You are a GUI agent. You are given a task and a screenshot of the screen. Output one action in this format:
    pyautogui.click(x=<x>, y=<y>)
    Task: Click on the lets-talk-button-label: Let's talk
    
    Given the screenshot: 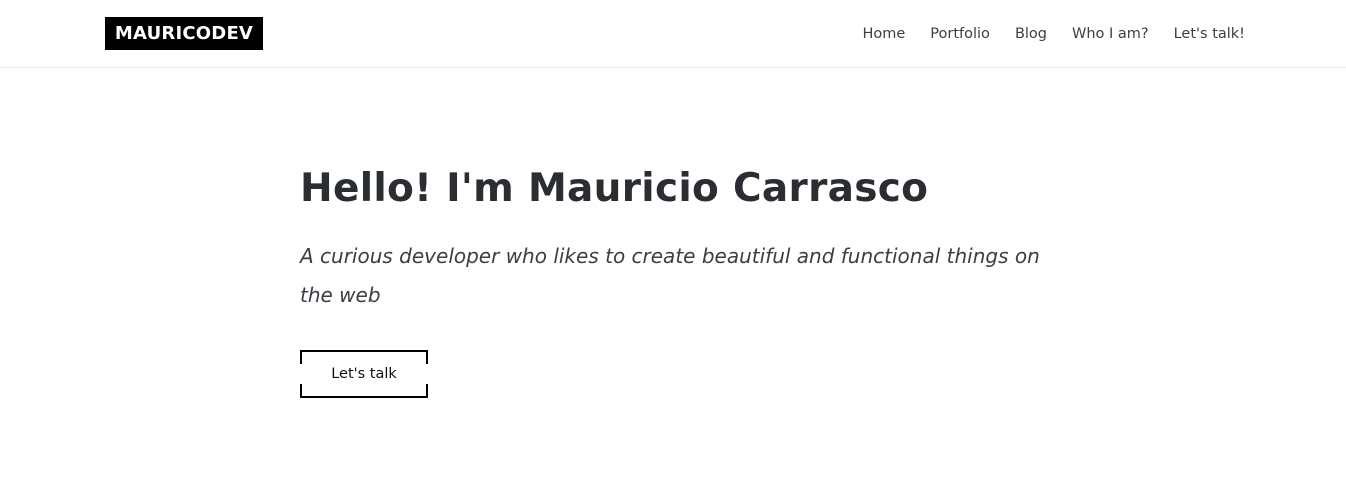 What is the action you would take?
    pyautogui.click(x=364, y=374)
    